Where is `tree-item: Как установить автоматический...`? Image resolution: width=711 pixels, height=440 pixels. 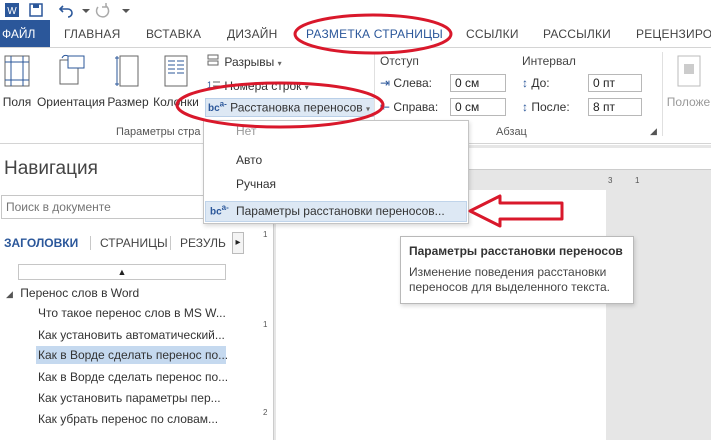
tree-item: Как установить автоматический... is located at coordinates (131, 335).